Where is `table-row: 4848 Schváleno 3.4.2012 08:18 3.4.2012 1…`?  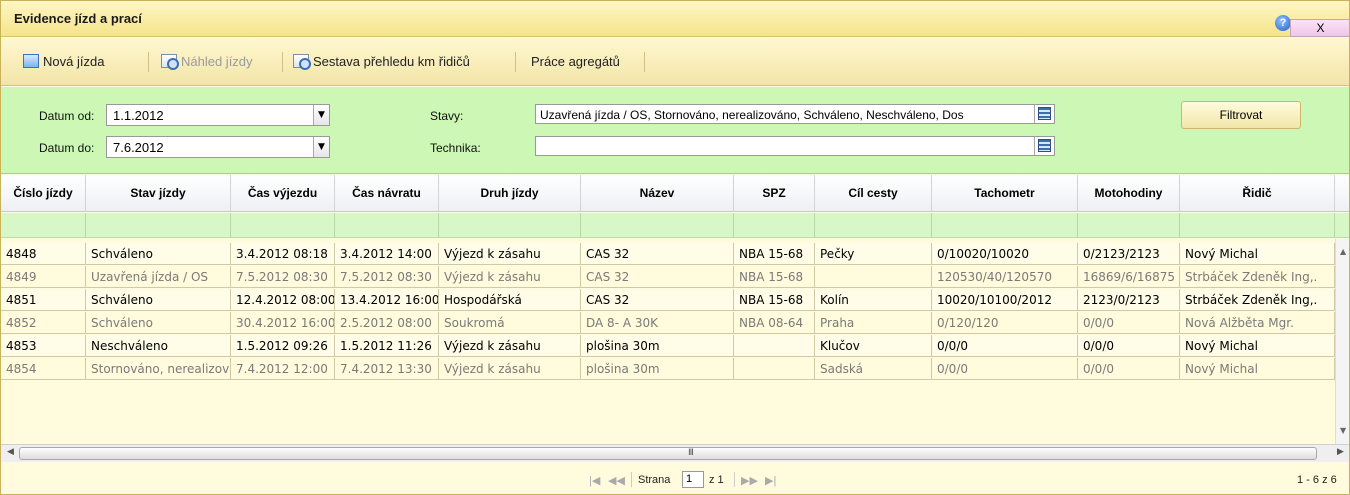
table-row: 4848 Schváleno 3.4.2012 08:18 3.4.2012 1… is located at coordinates (668, 254).